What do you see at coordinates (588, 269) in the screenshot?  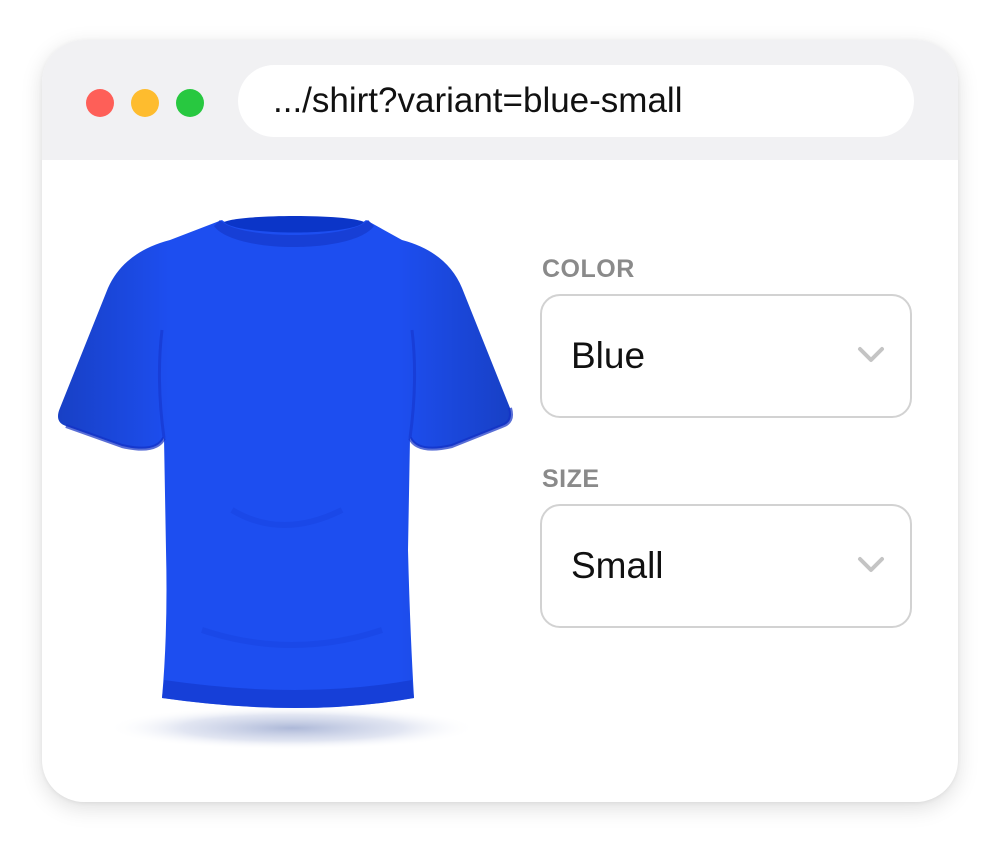 I see `color-label: COLOR` at bounding box center [588, 269].